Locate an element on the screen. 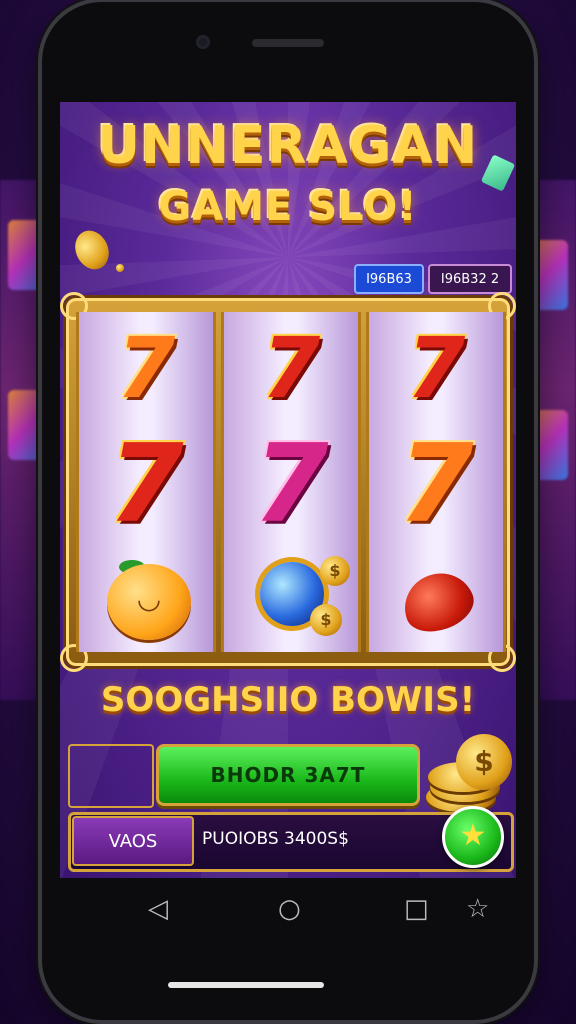  game-title-line1: UNNERAGAN is located at coordinates (288, 146).